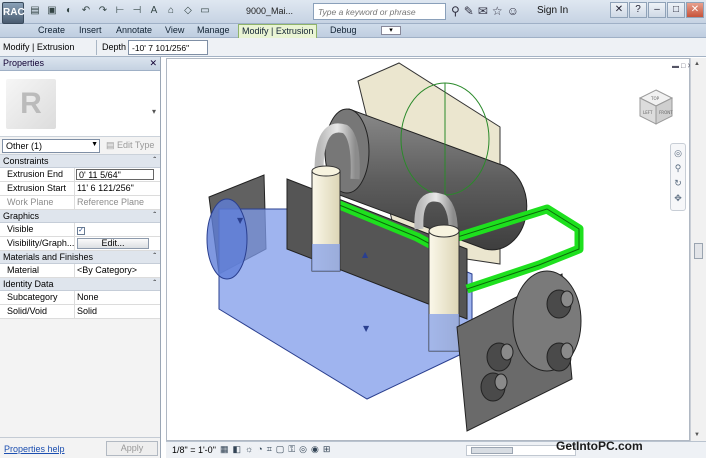 The height and width of the screenshot is (458, 706). Describe the element at coordinates (675, 66) in the screenshot. I see `minimize-view-icon: ▬` at that location.